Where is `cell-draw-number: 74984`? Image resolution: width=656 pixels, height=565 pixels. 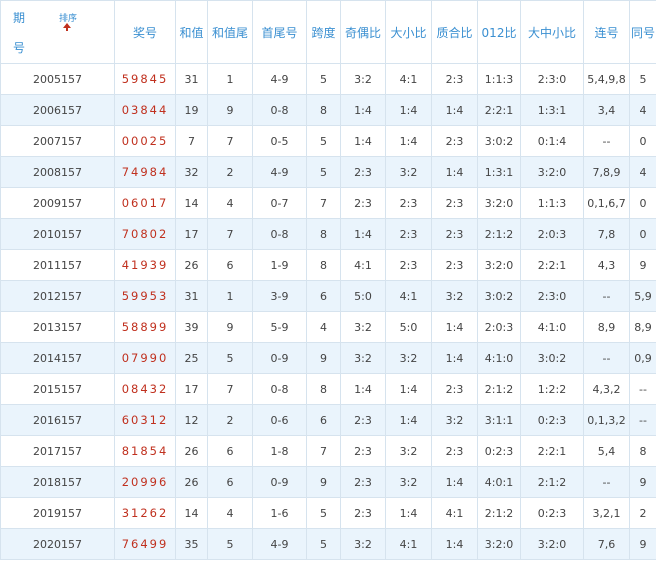 cell-draw-number: 74984 is located at coordinates (145, 172).